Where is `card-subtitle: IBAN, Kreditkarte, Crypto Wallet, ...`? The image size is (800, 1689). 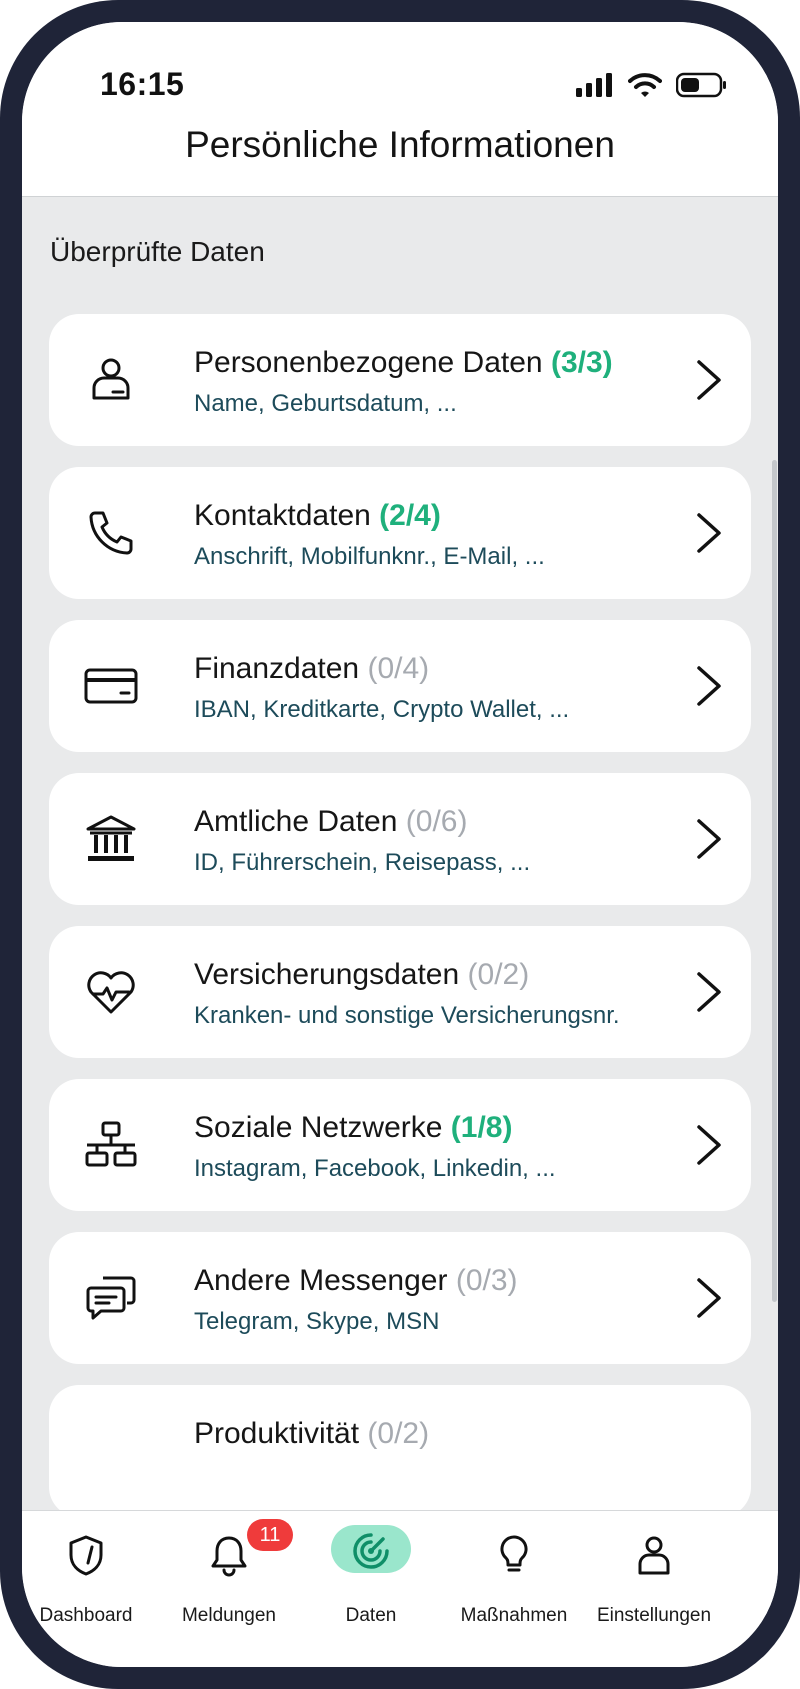
card-subtitle: IBAN, Kreditkarte, Crypto Wallet, ... is located at coordinates (382, 709).